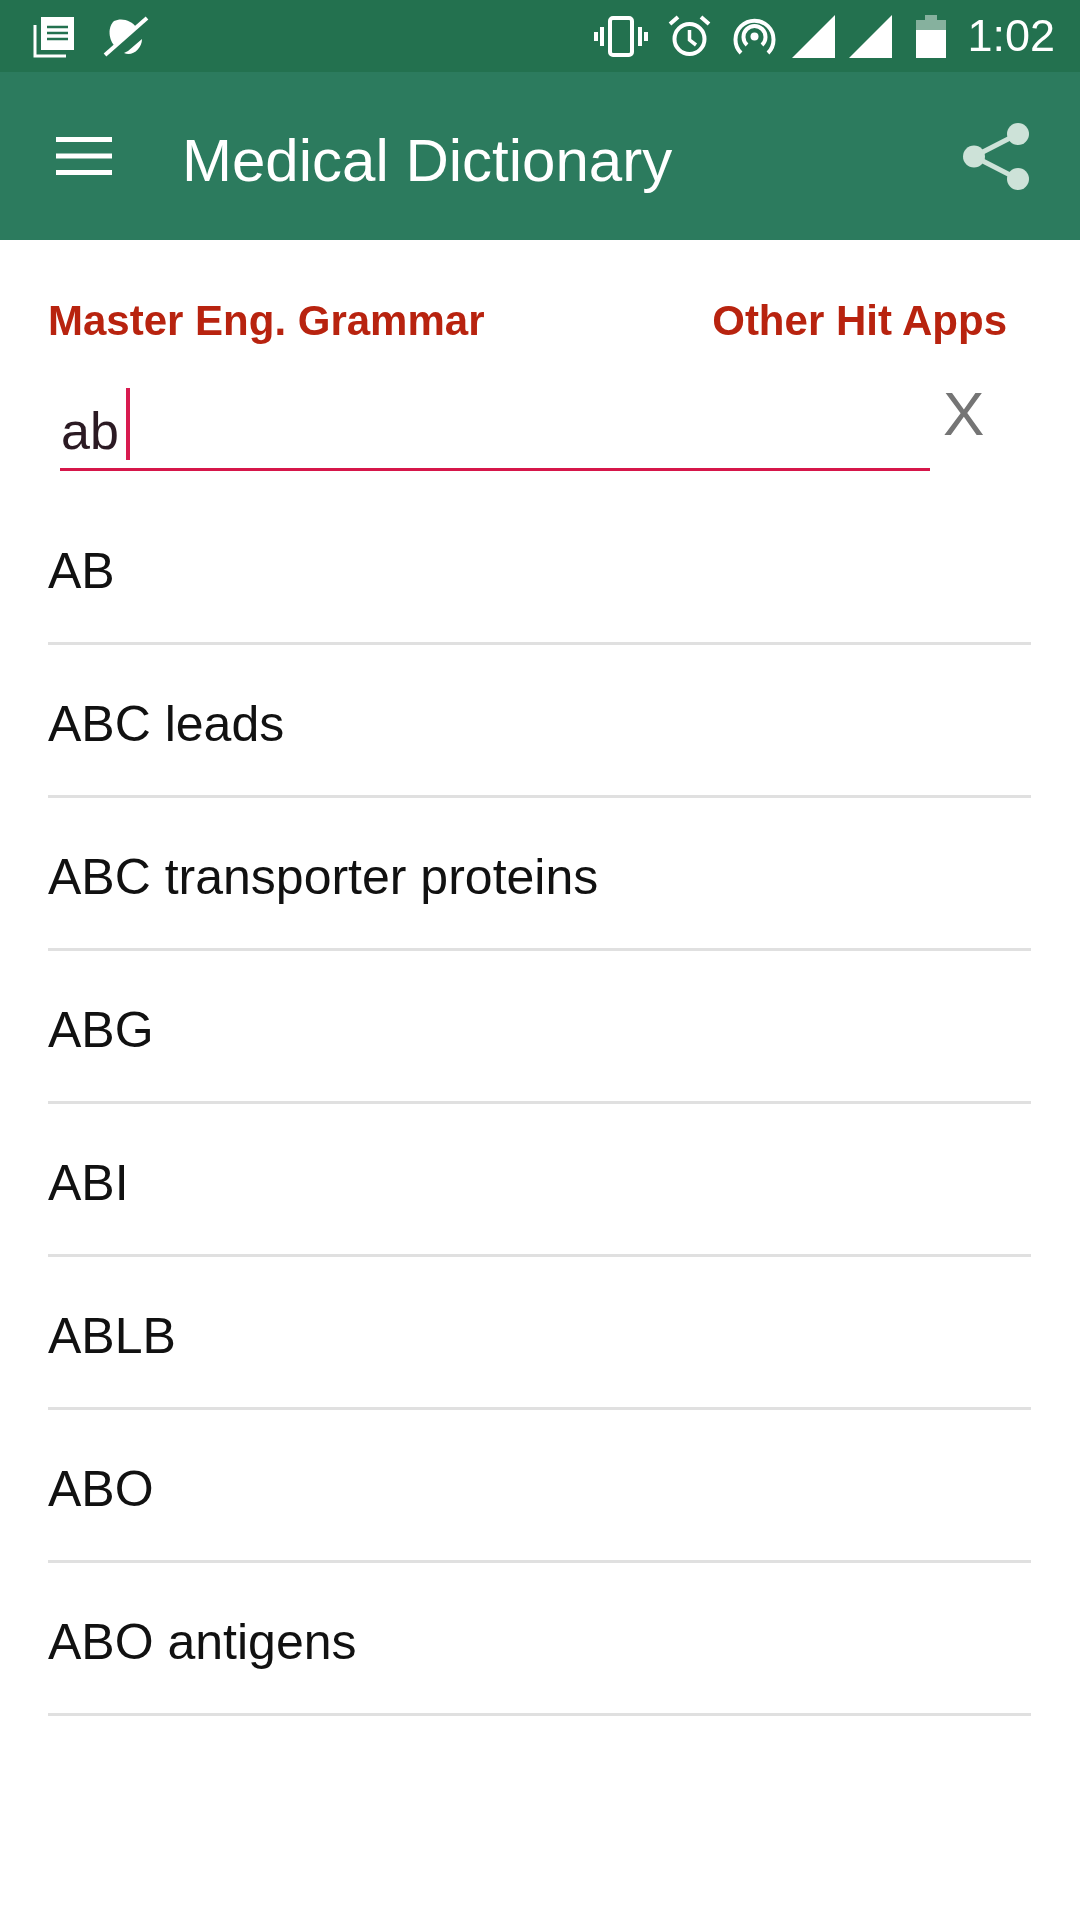 The image size is (1080, 1920). What do you see at coordinates (964, 414) in the screenshot?
I see `clear-button: X` at bounding box center [964, 414].